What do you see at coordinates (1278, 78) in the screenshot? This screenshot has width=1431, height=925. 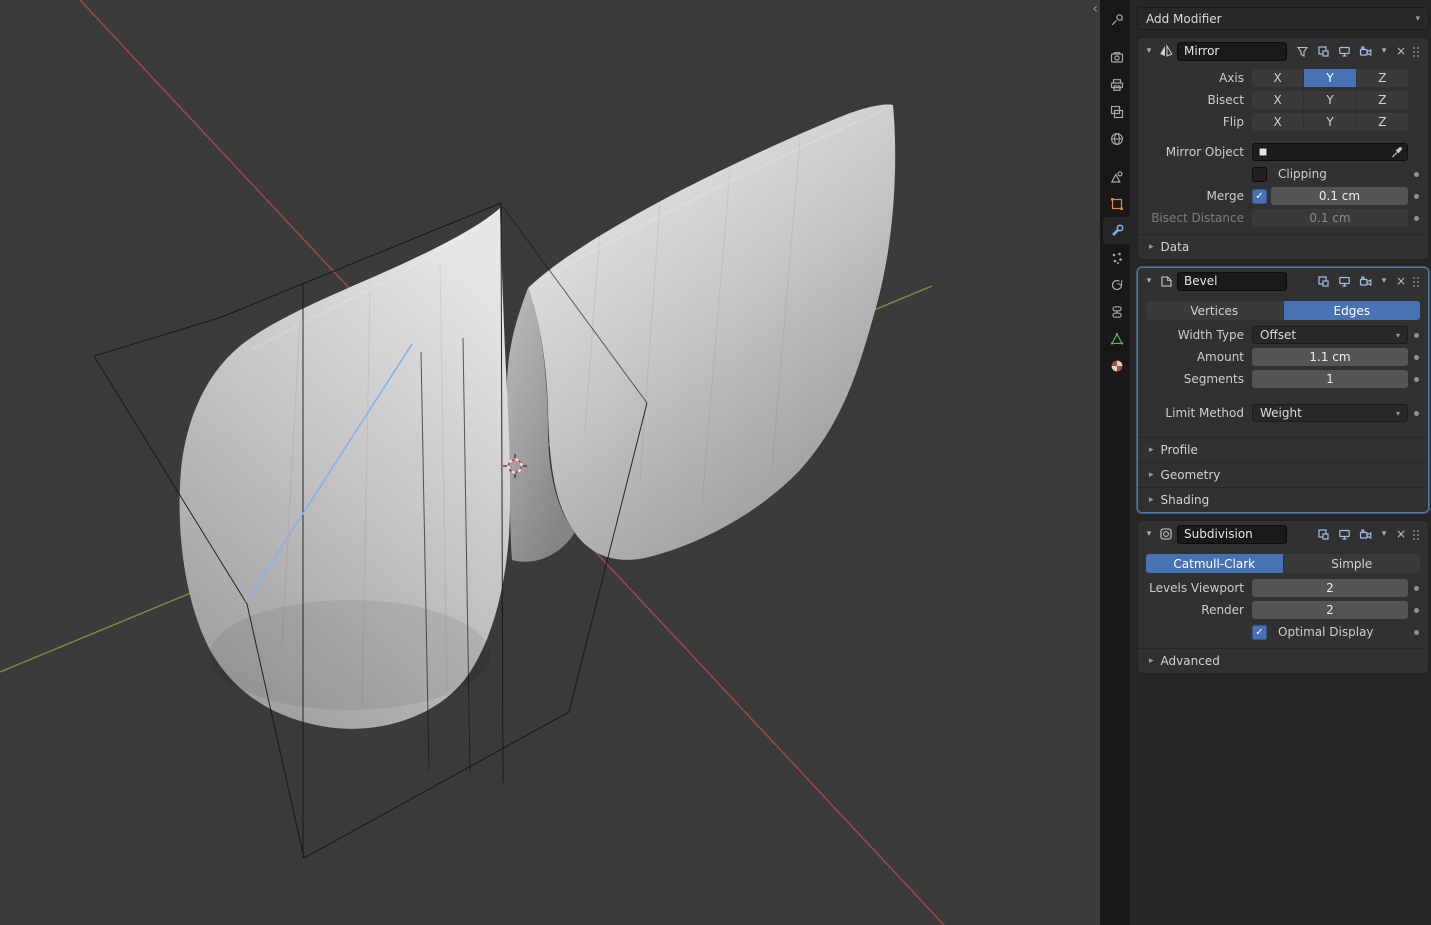 I see `axis-x-button: X` at bounding box center [1278, 78].